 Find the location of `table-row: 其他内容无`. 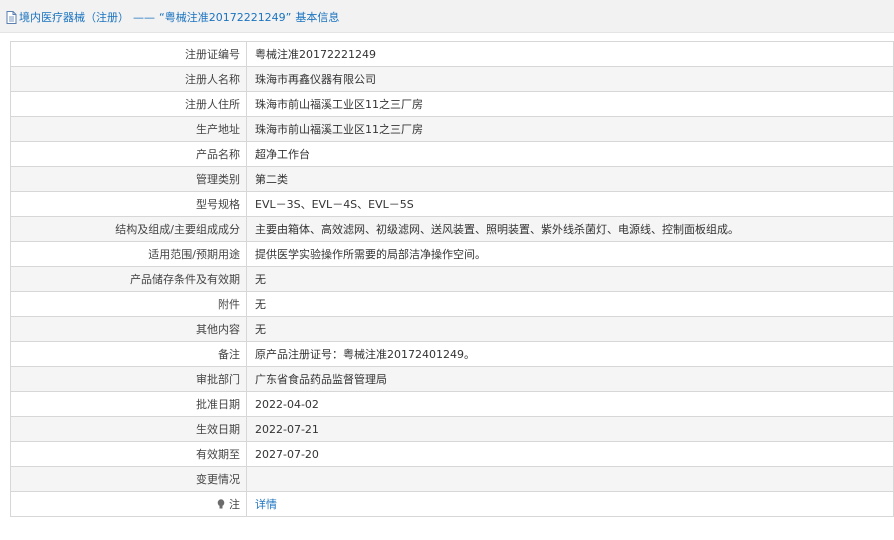

table-row: 其他内容无 is located at coordinates (452, 329).